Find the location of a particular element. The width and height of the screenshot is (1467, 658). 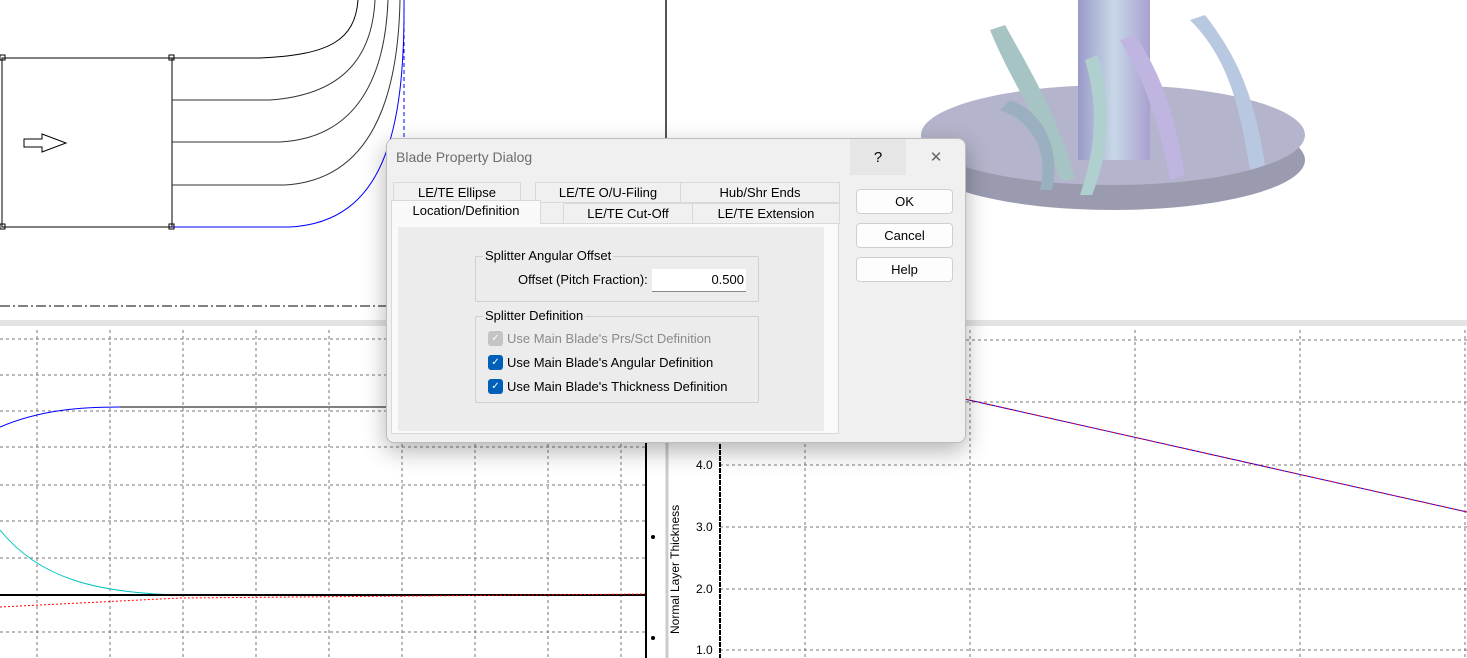

tab-le-te-o-u-filing: LE/TE O/U-Filing is located at coordinates (608, 192).